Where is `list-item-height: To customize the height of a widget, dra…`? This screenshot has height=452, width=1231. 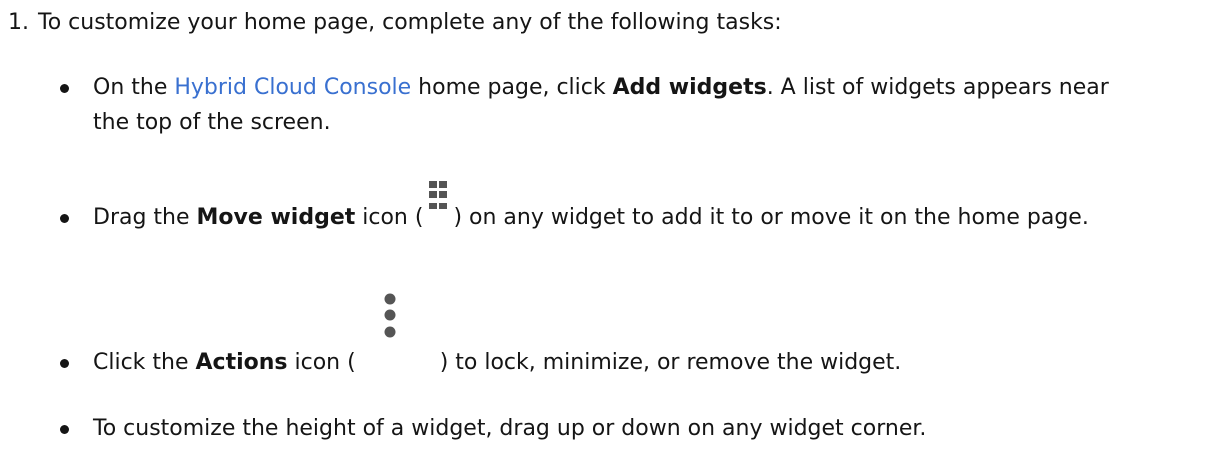 list-item-height: To customize the height of a widget, dra… is located at coordinates (510, 428).